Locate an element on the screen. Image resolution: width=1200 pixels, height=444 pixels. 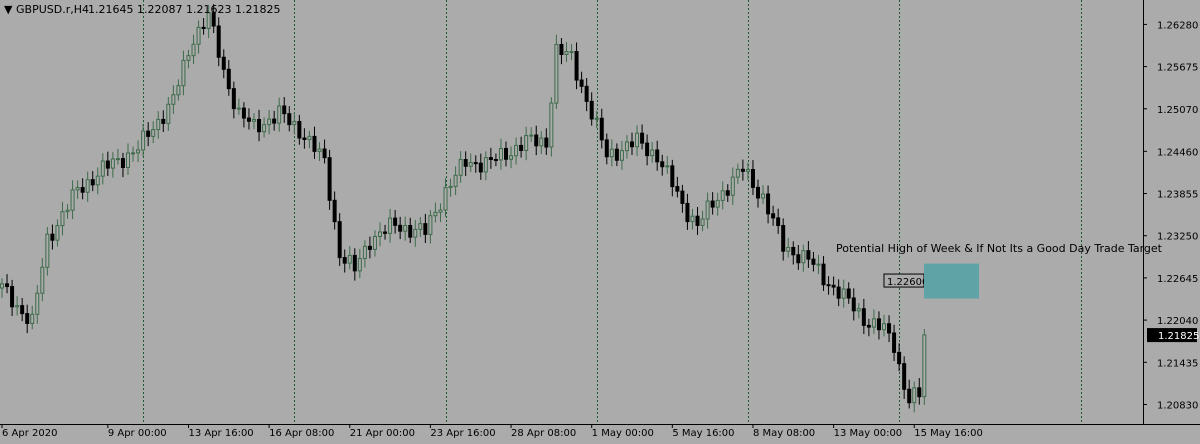
current-price-tag: 1.21825 is located at coordinates (1173, 335).